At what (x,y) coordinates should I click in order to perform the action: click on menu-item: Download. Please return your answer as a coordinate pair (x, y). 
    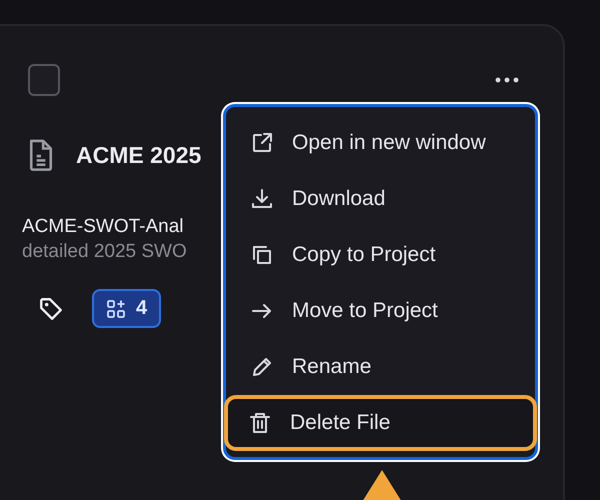
    Looking at the image, I should click on (380, 199).